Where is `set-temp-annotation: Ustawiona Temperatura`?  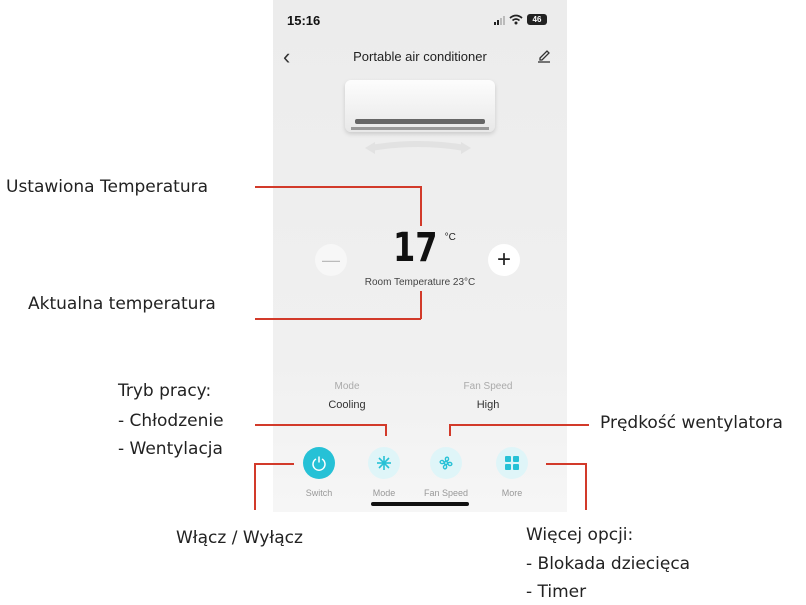
set-temp-annotation: Ustawiona Temperatura is located at coordinates (107, 187).